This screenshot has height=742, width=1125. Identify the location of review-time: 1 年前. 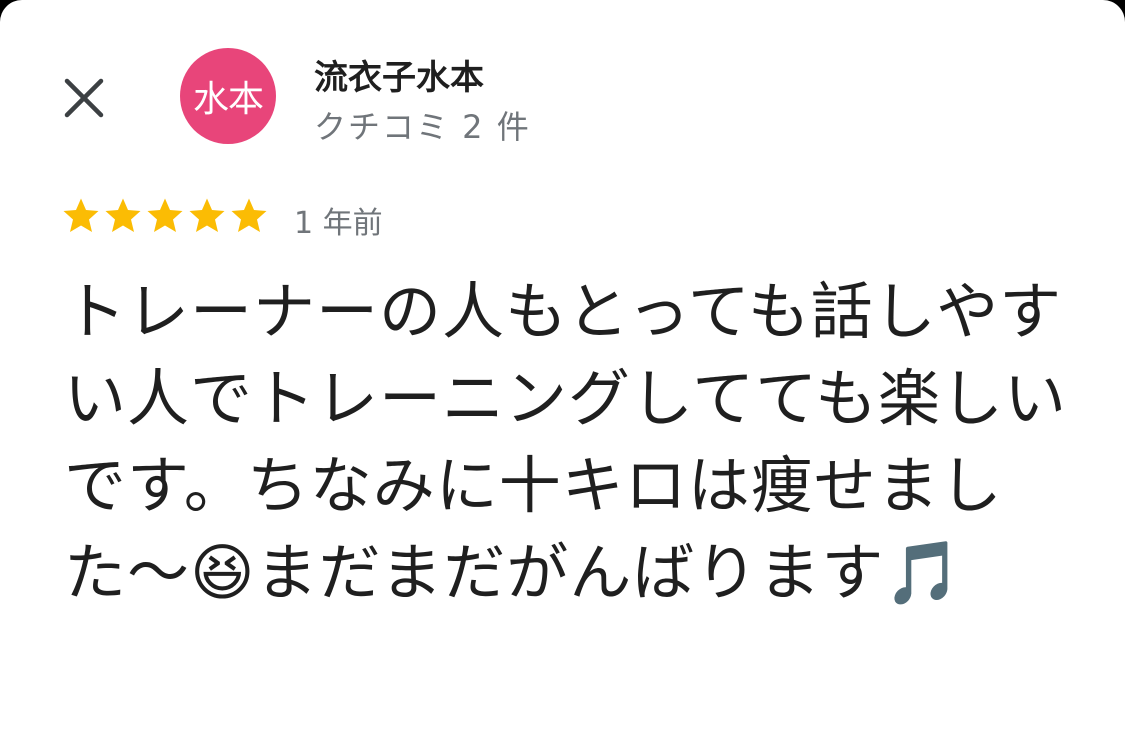
(338, 223).